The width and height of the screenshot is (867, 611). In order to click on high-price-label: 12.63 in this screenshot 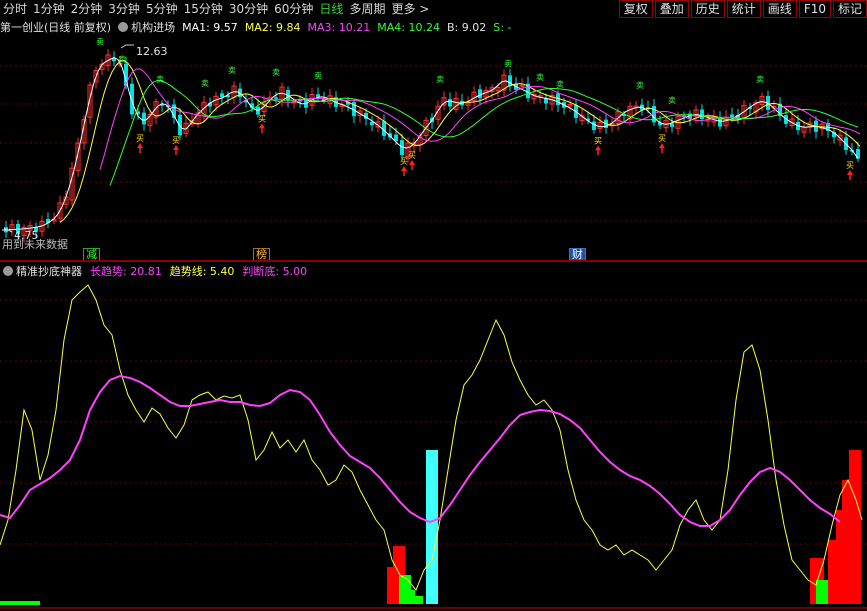, I will do `click(152, 51)`.